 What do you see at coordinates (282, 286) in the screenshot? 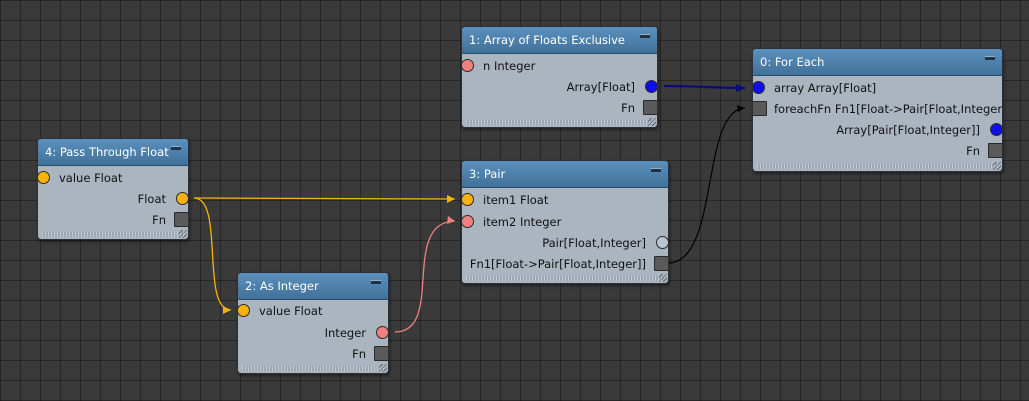
I see `node-title: 2: As Integer` at bounding box center [282, 286].